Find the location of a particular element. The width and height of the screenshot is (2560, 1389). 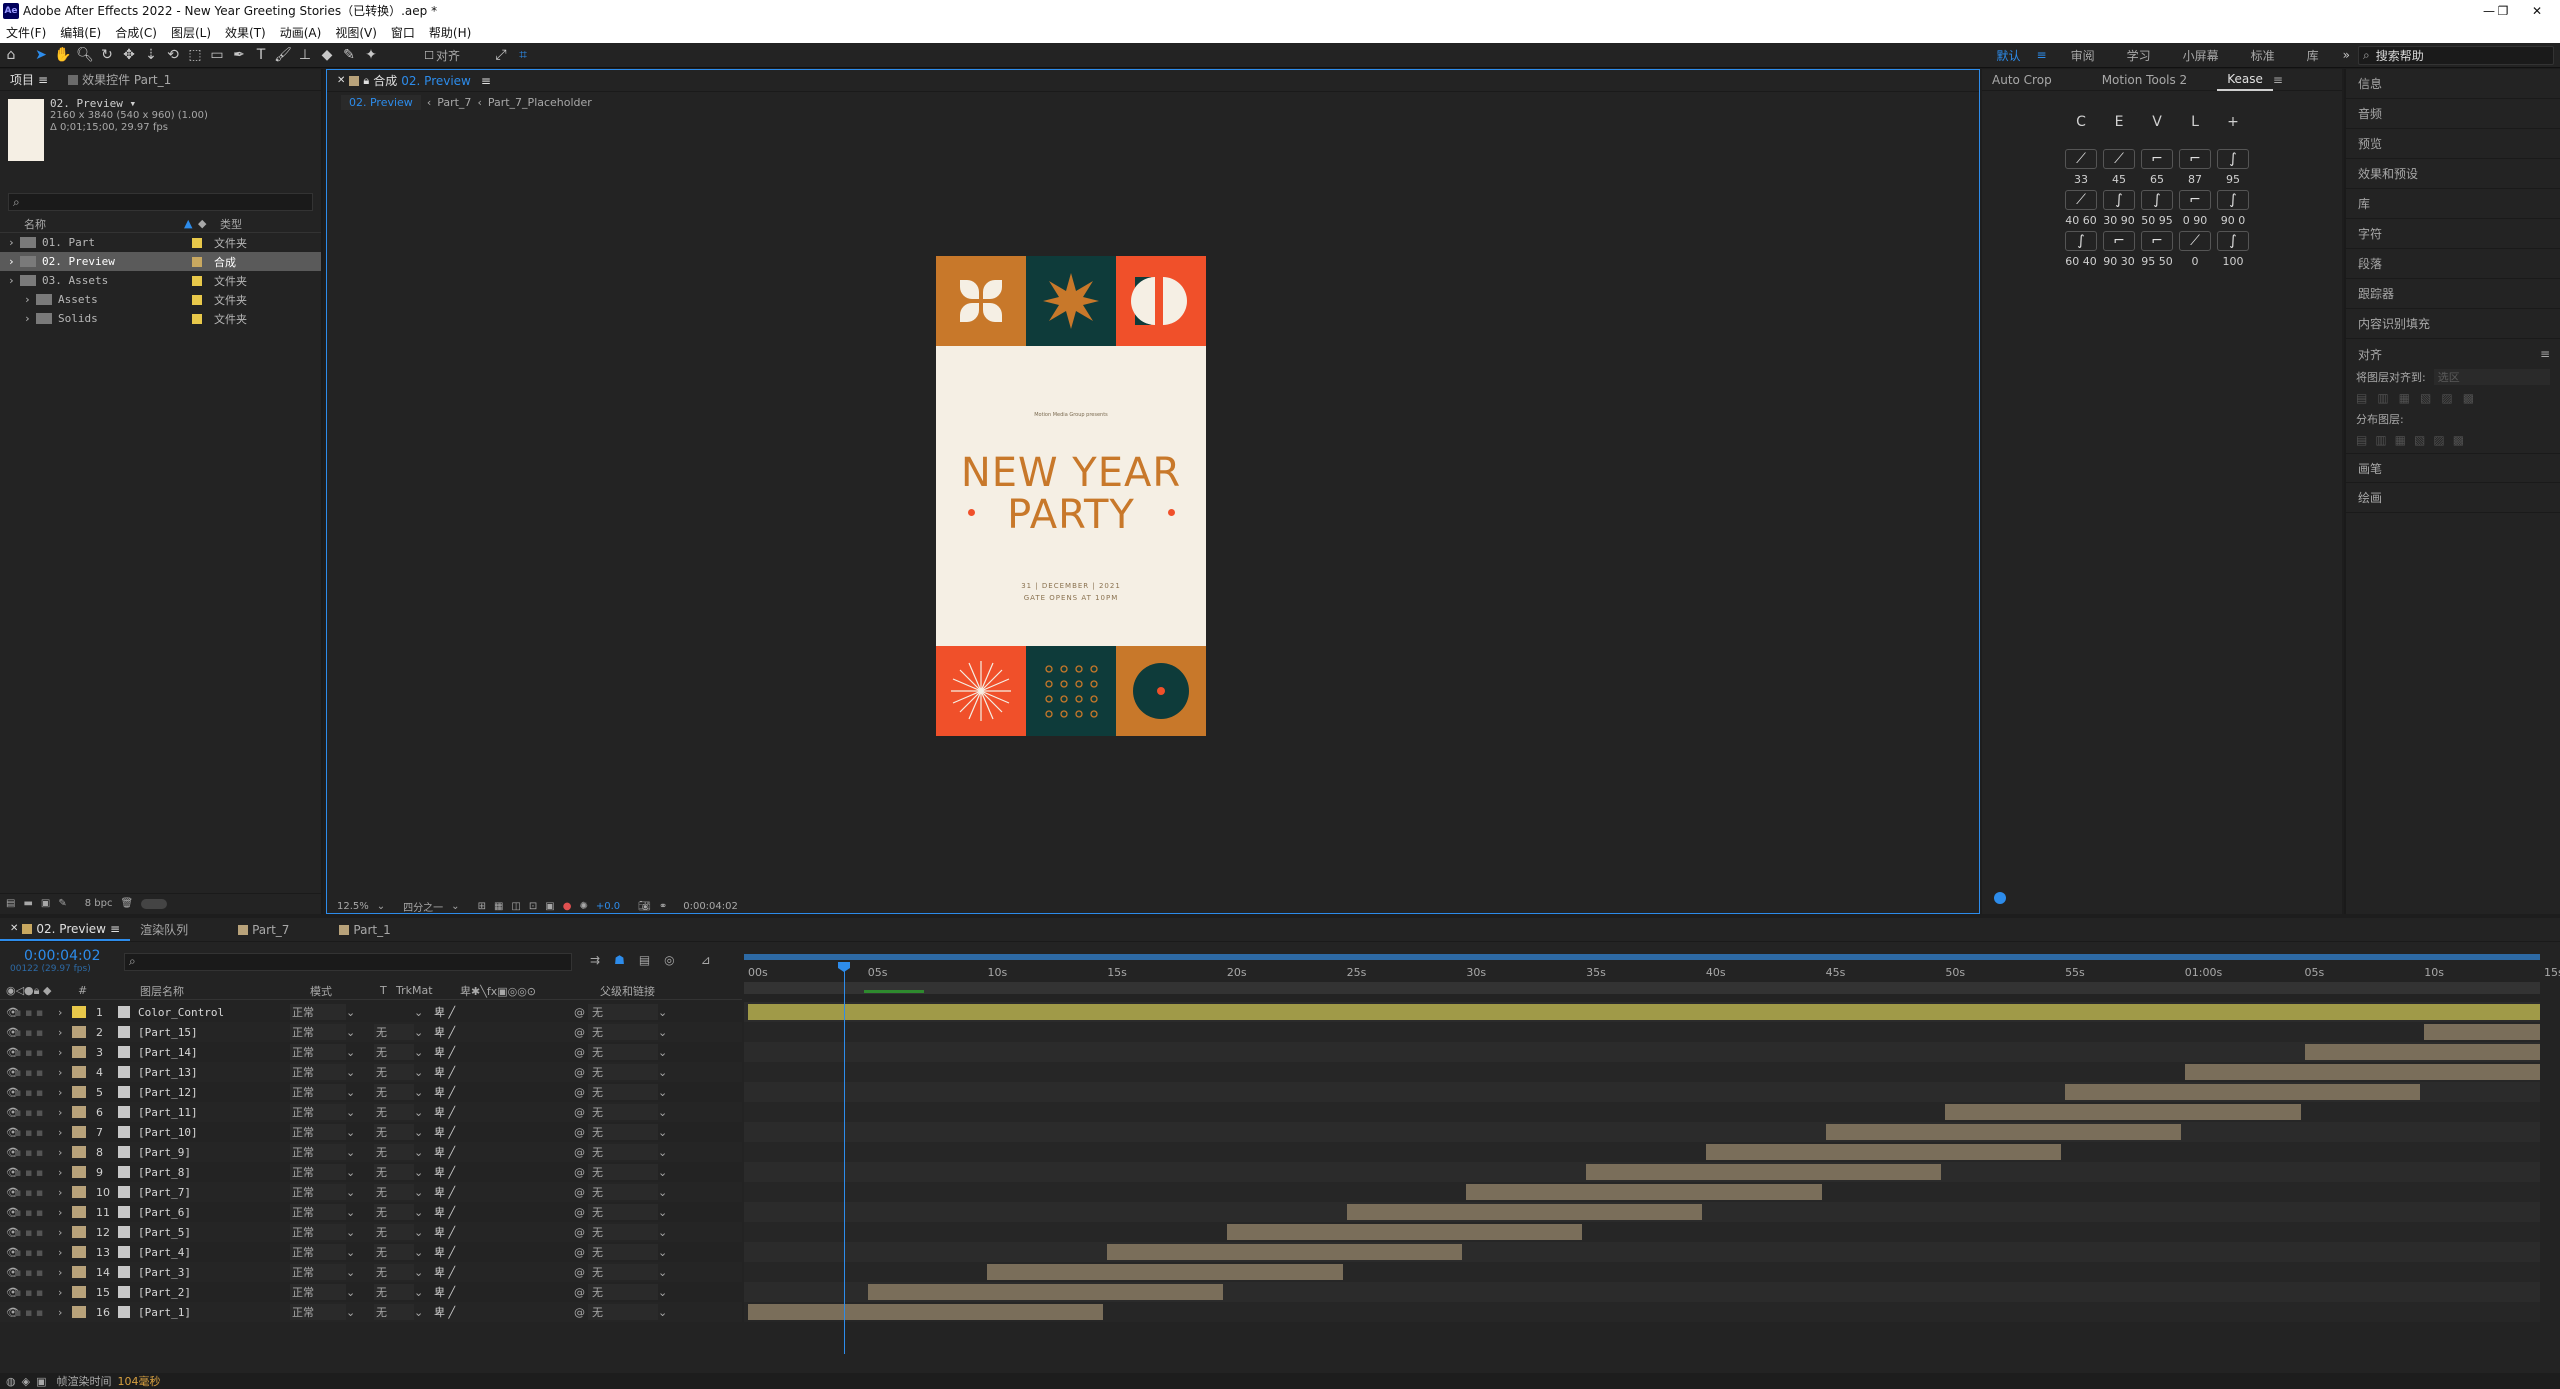

layer-row: 👁︎ ▪ ▪ ▪ › 8 [Part_9] 正常 ⌄ 无 ⌄ 卑 ╱ @ 无 ⌄ is located at coordinates (371, 1152).